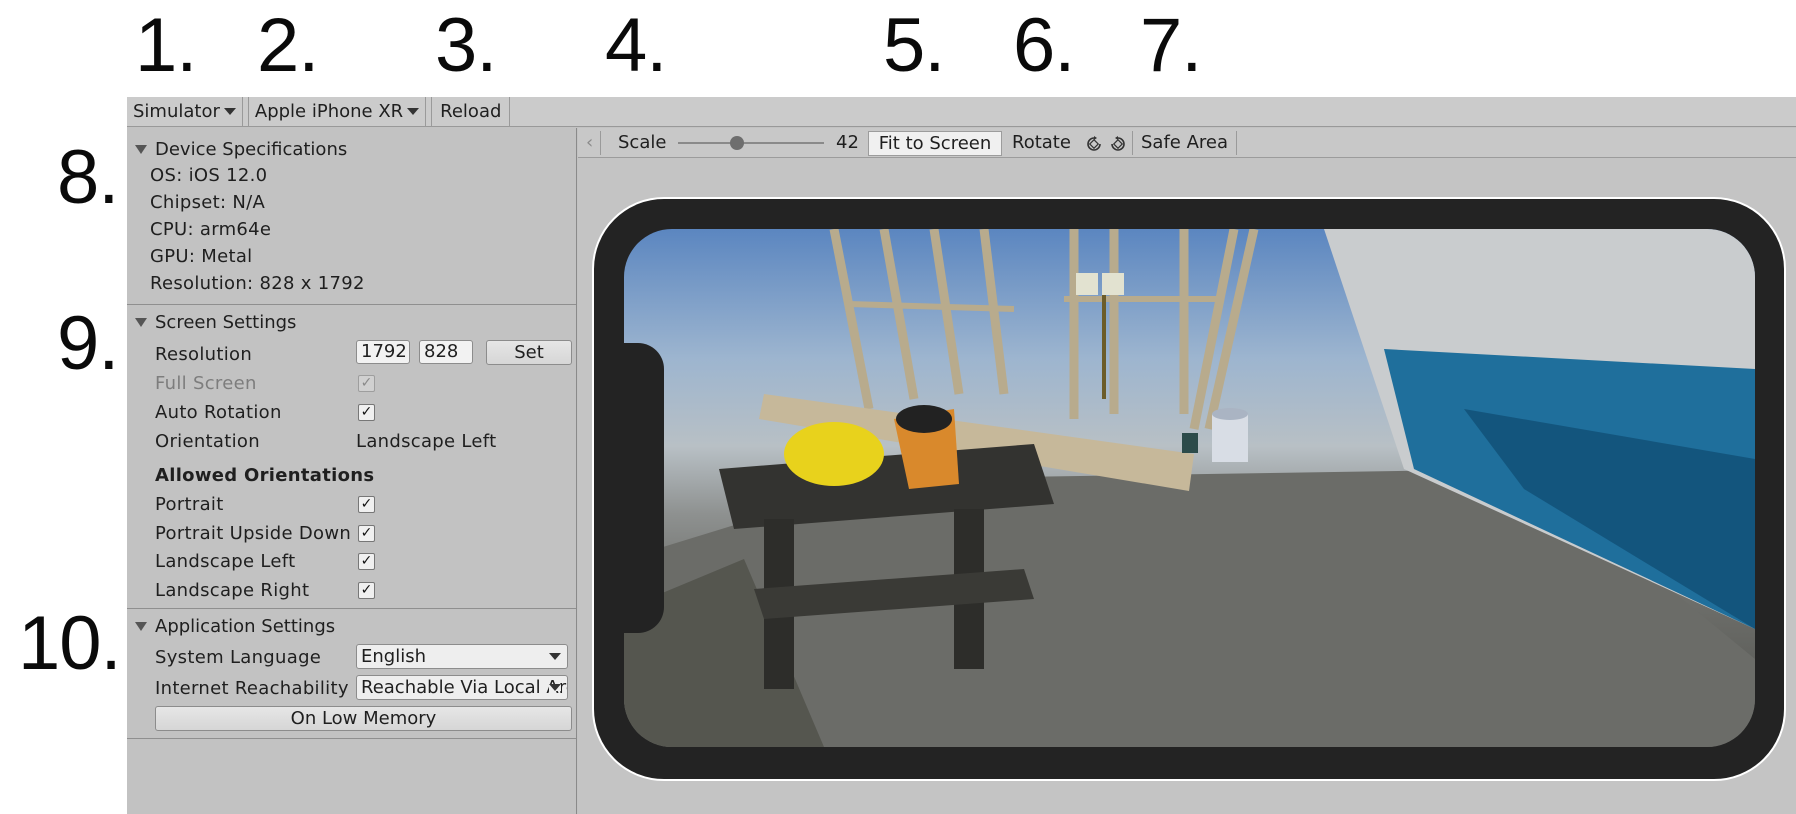 The image size is (1796, 814). What do you see at coordinates (1094, 144) in the screenshot?
I see `rotate-left-icon` at bounding box center [1094, 144].